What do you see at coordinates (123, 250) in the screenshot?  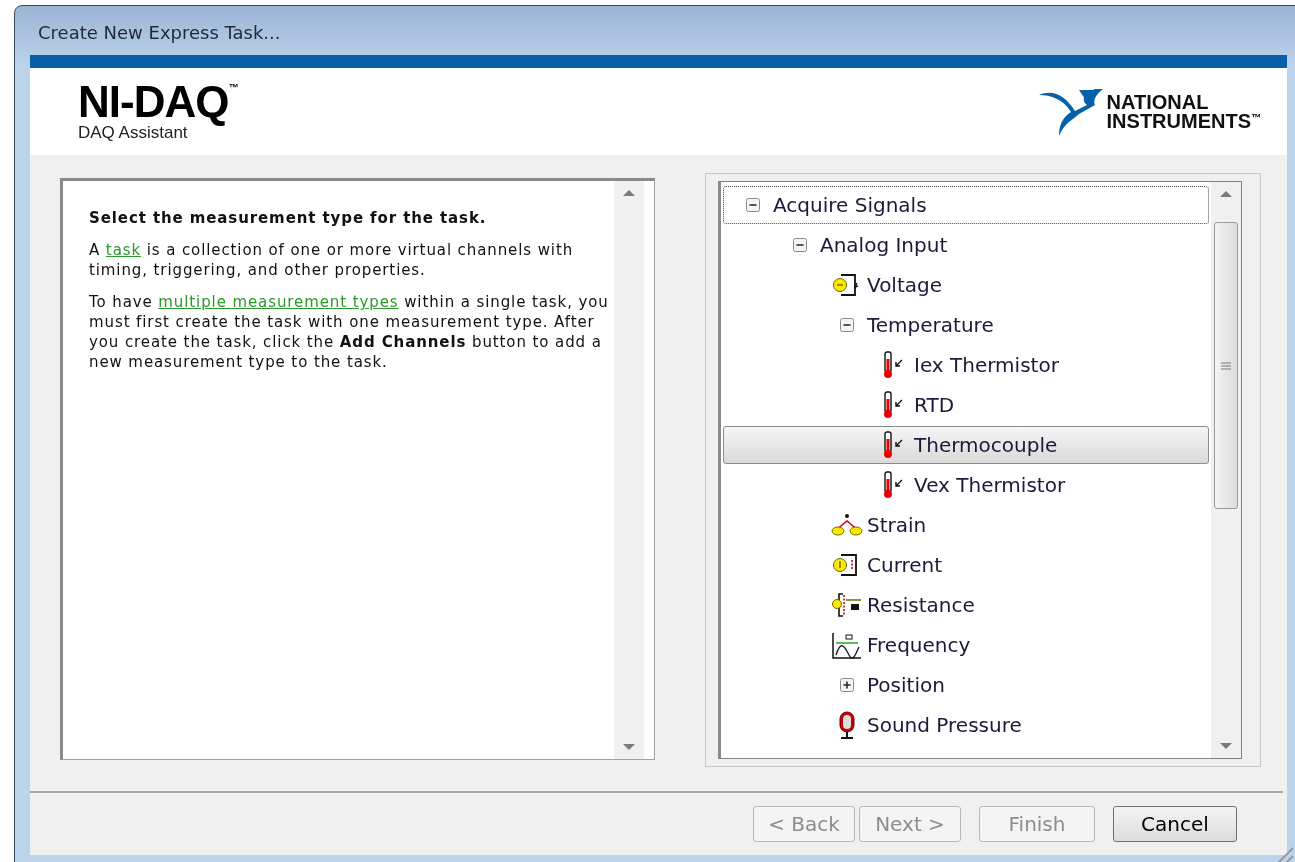 I see `help-link: task` at bounding box center [123, 250].